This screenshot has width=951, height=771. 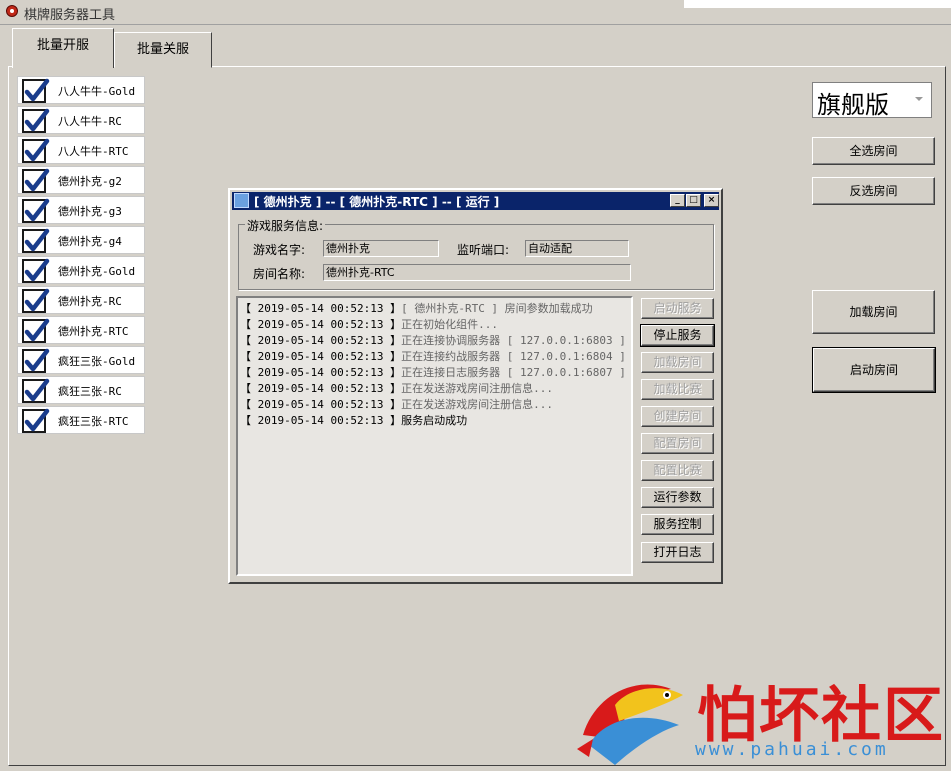 What do you see at coordinates (513, 372) in the screenshot?
I see `log-message: 正在连接日志服务器 [ 127.0.0.1:6807 ]` at bounding box center [513, 372].